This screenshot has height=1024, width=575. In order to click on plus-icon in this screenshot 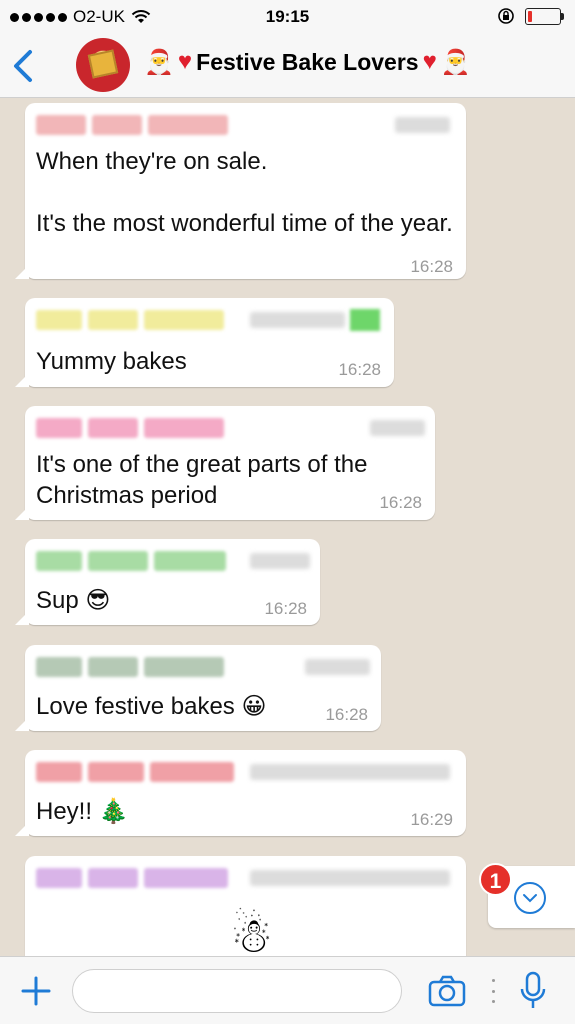, I will do `click(36, 991)`.